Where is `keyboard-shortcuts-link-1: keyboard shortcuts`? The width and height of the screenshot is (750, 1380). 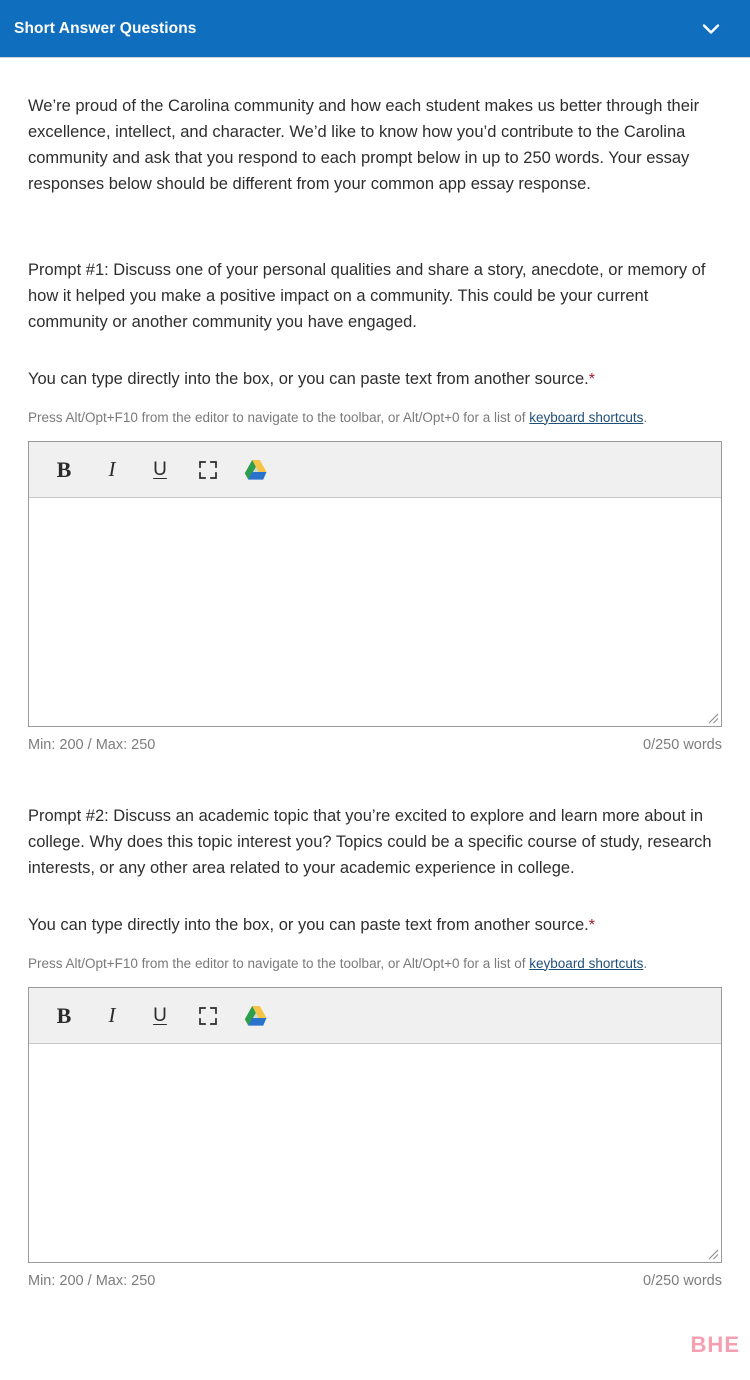 keyboard-shortcuts-link-1: keyboard shortcuts is located at coordinates (586, 417).